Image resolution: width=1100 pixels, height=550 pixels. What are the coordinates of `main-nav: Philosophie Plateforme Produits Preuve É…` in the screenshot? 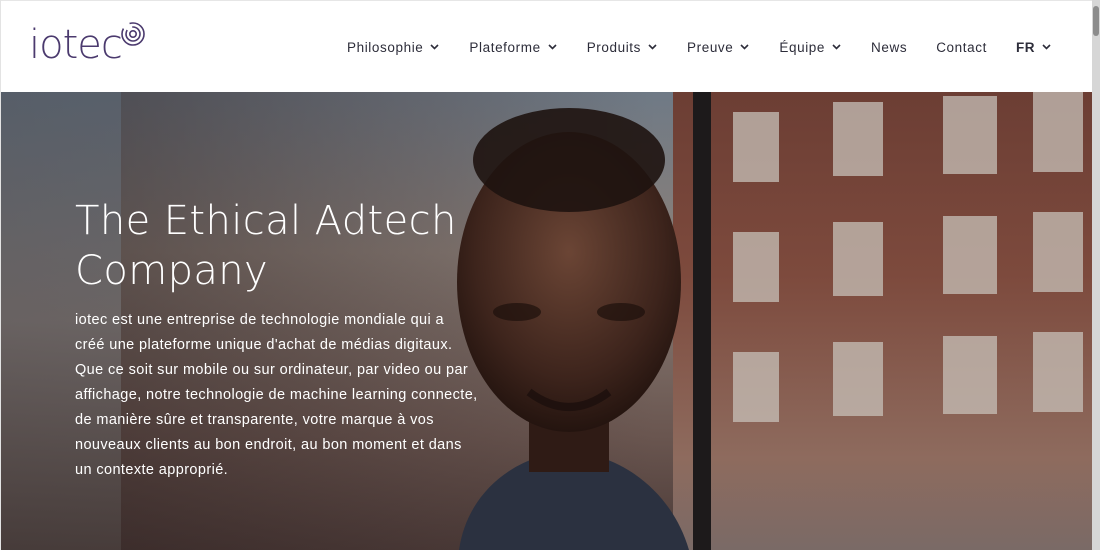 It's located at (699, 47).